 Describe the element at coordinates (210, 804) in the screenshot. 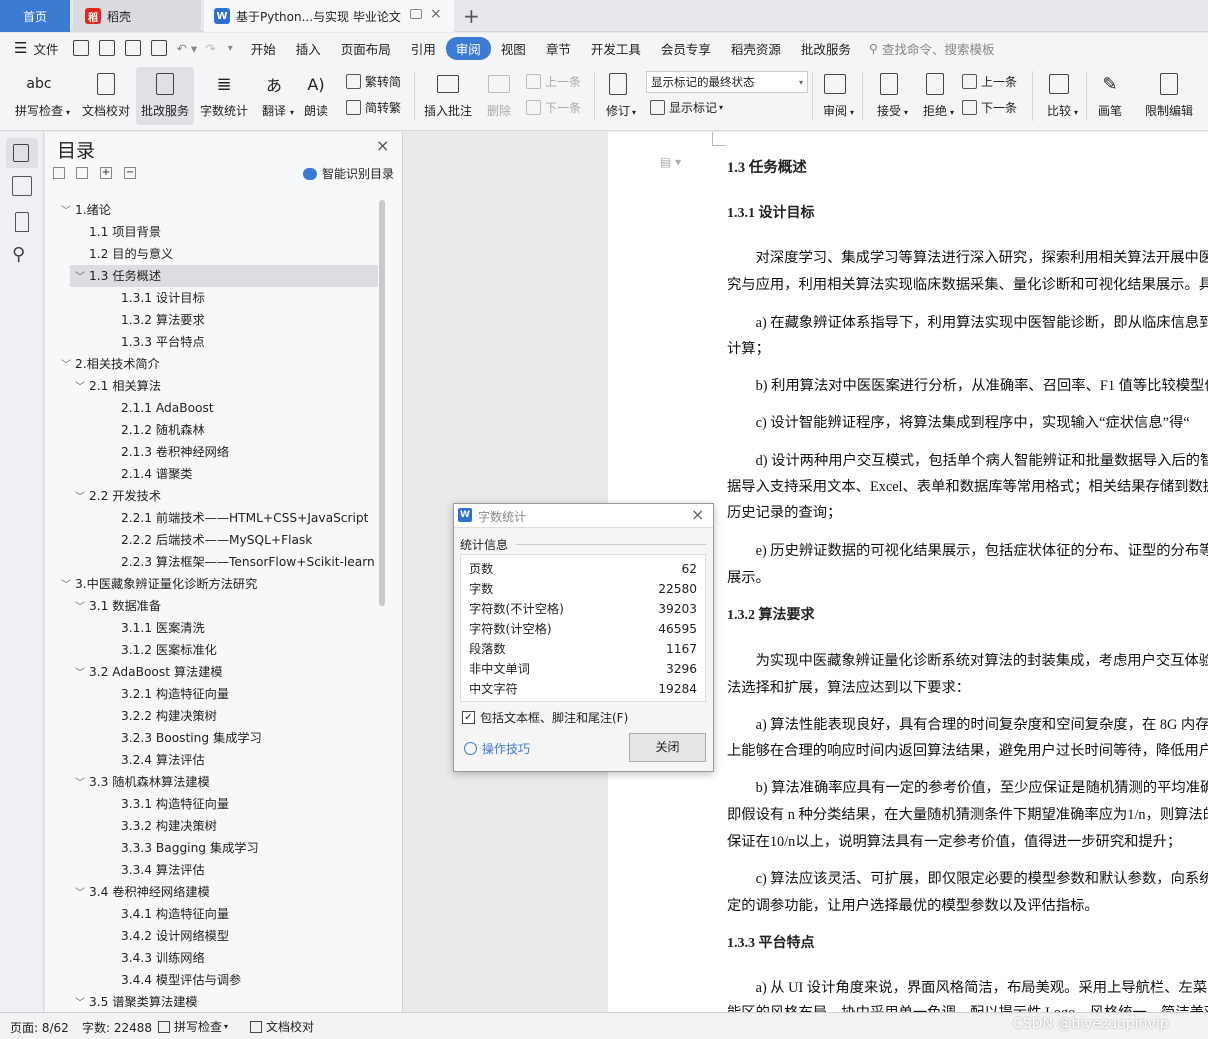

I see `toc-item: 3.3.1 构造特征向量` at that location.